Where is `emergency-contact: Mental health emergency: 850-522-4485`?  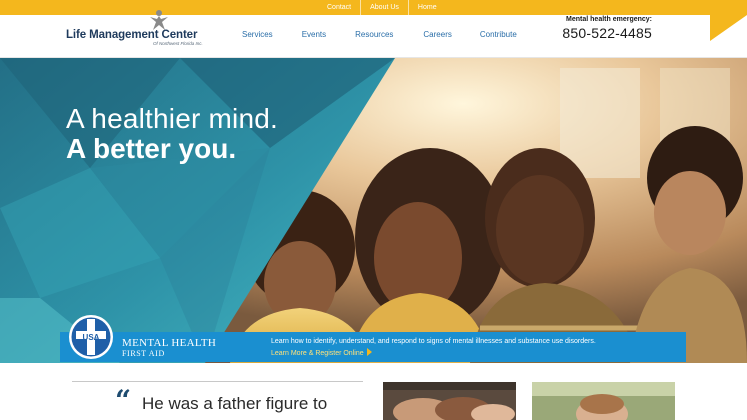 emergency-contact: Mental health emergency: 850-522-4485 is located at coordinates (602, 28).